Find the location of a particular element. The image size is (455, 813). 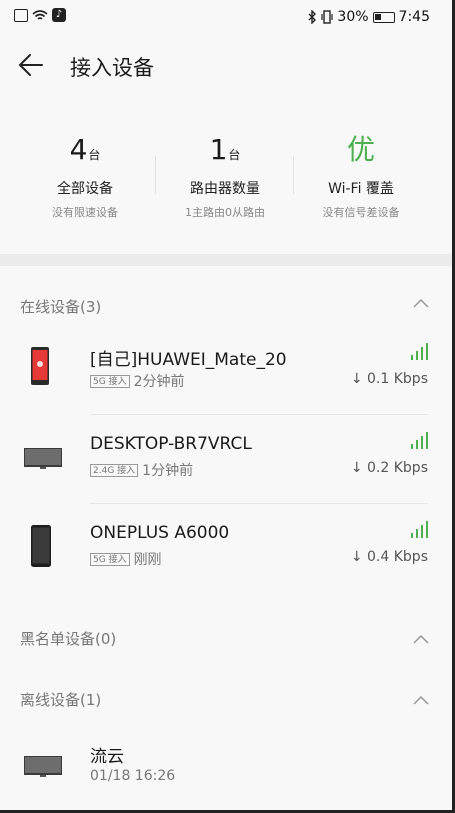

stat-value: 4 is located at coordinates (78, 149).